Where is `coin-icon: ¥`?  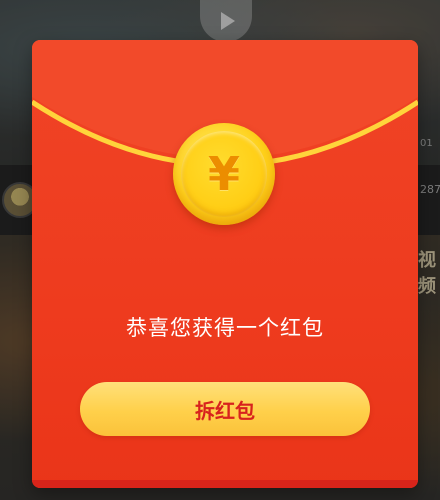
coin-icon: ¥ is located at coordinates (224, 174).